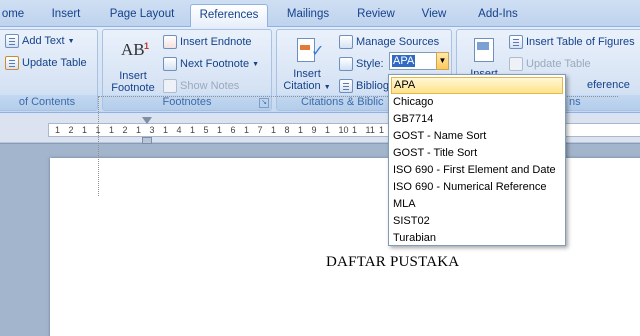  I want to click on group-label-table-of-contents: of Contents, so click(48, 102).